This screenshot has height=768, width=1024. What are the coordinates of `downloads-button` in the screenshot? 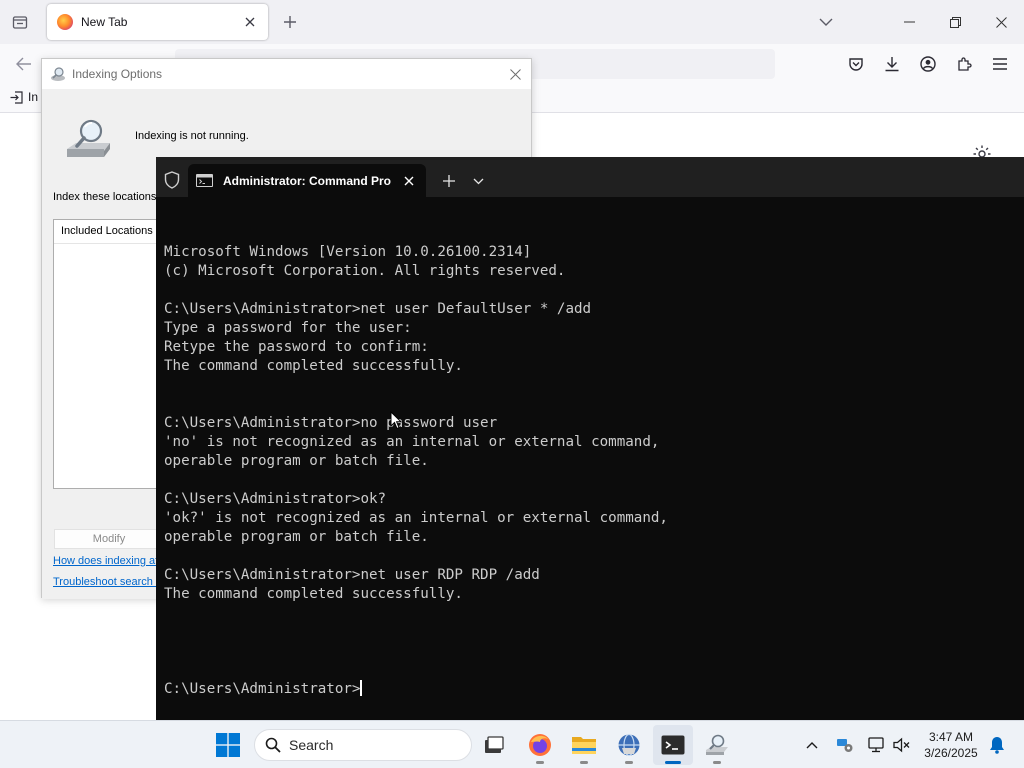 It's located at (892, 64).